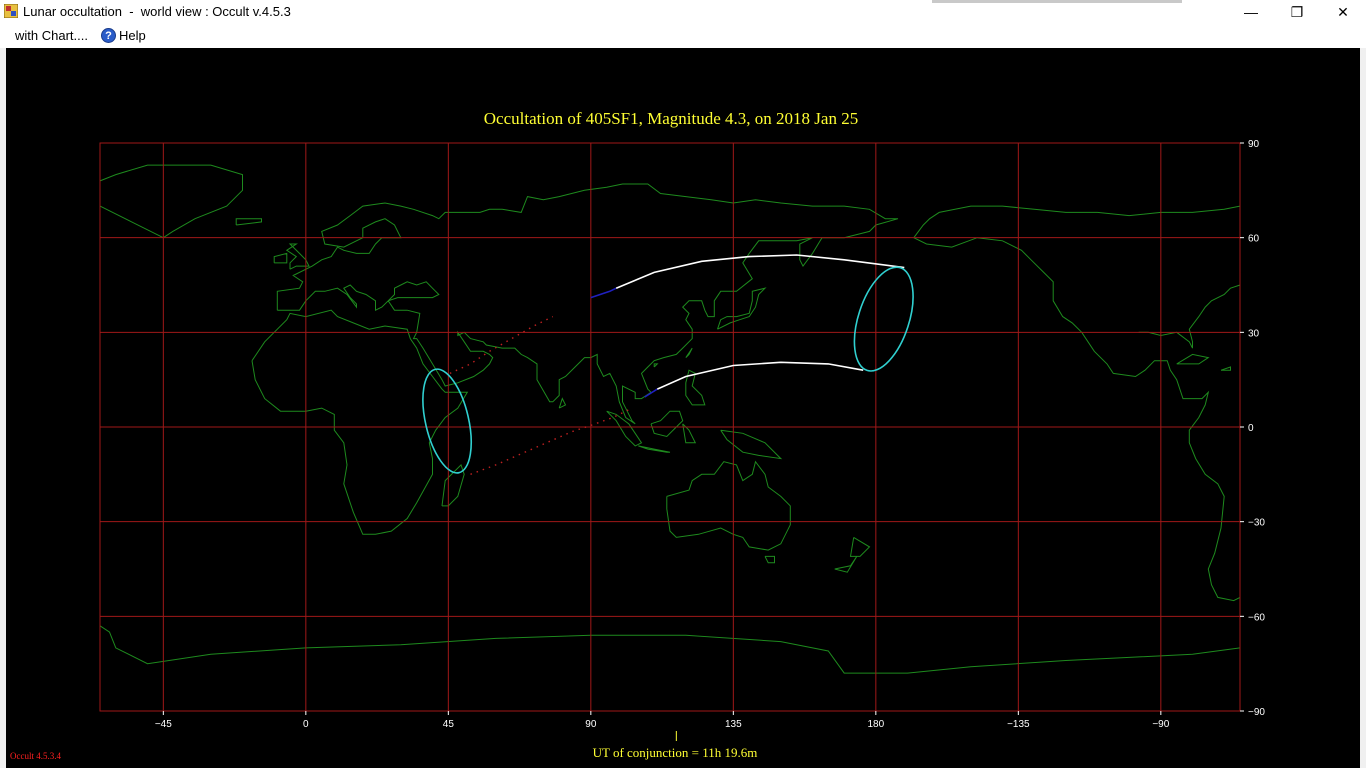 This screenshot has height=773, width=1366. Describe the element at coordinates (1256, 617) in the screenshot. I see `lat-tick-label: −60` at that location.